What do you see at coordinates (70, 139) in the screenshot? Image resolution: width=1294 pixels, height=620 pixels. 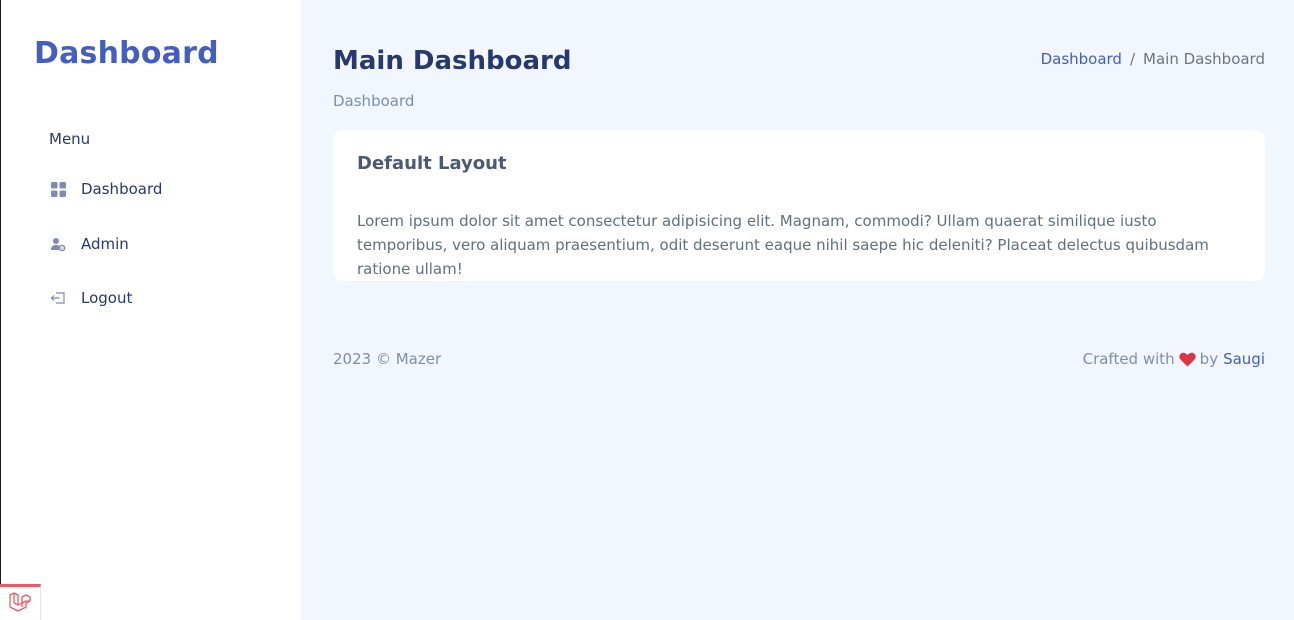 I see `sidebar-menu-title: Menu` at bounding box center [70, 139].